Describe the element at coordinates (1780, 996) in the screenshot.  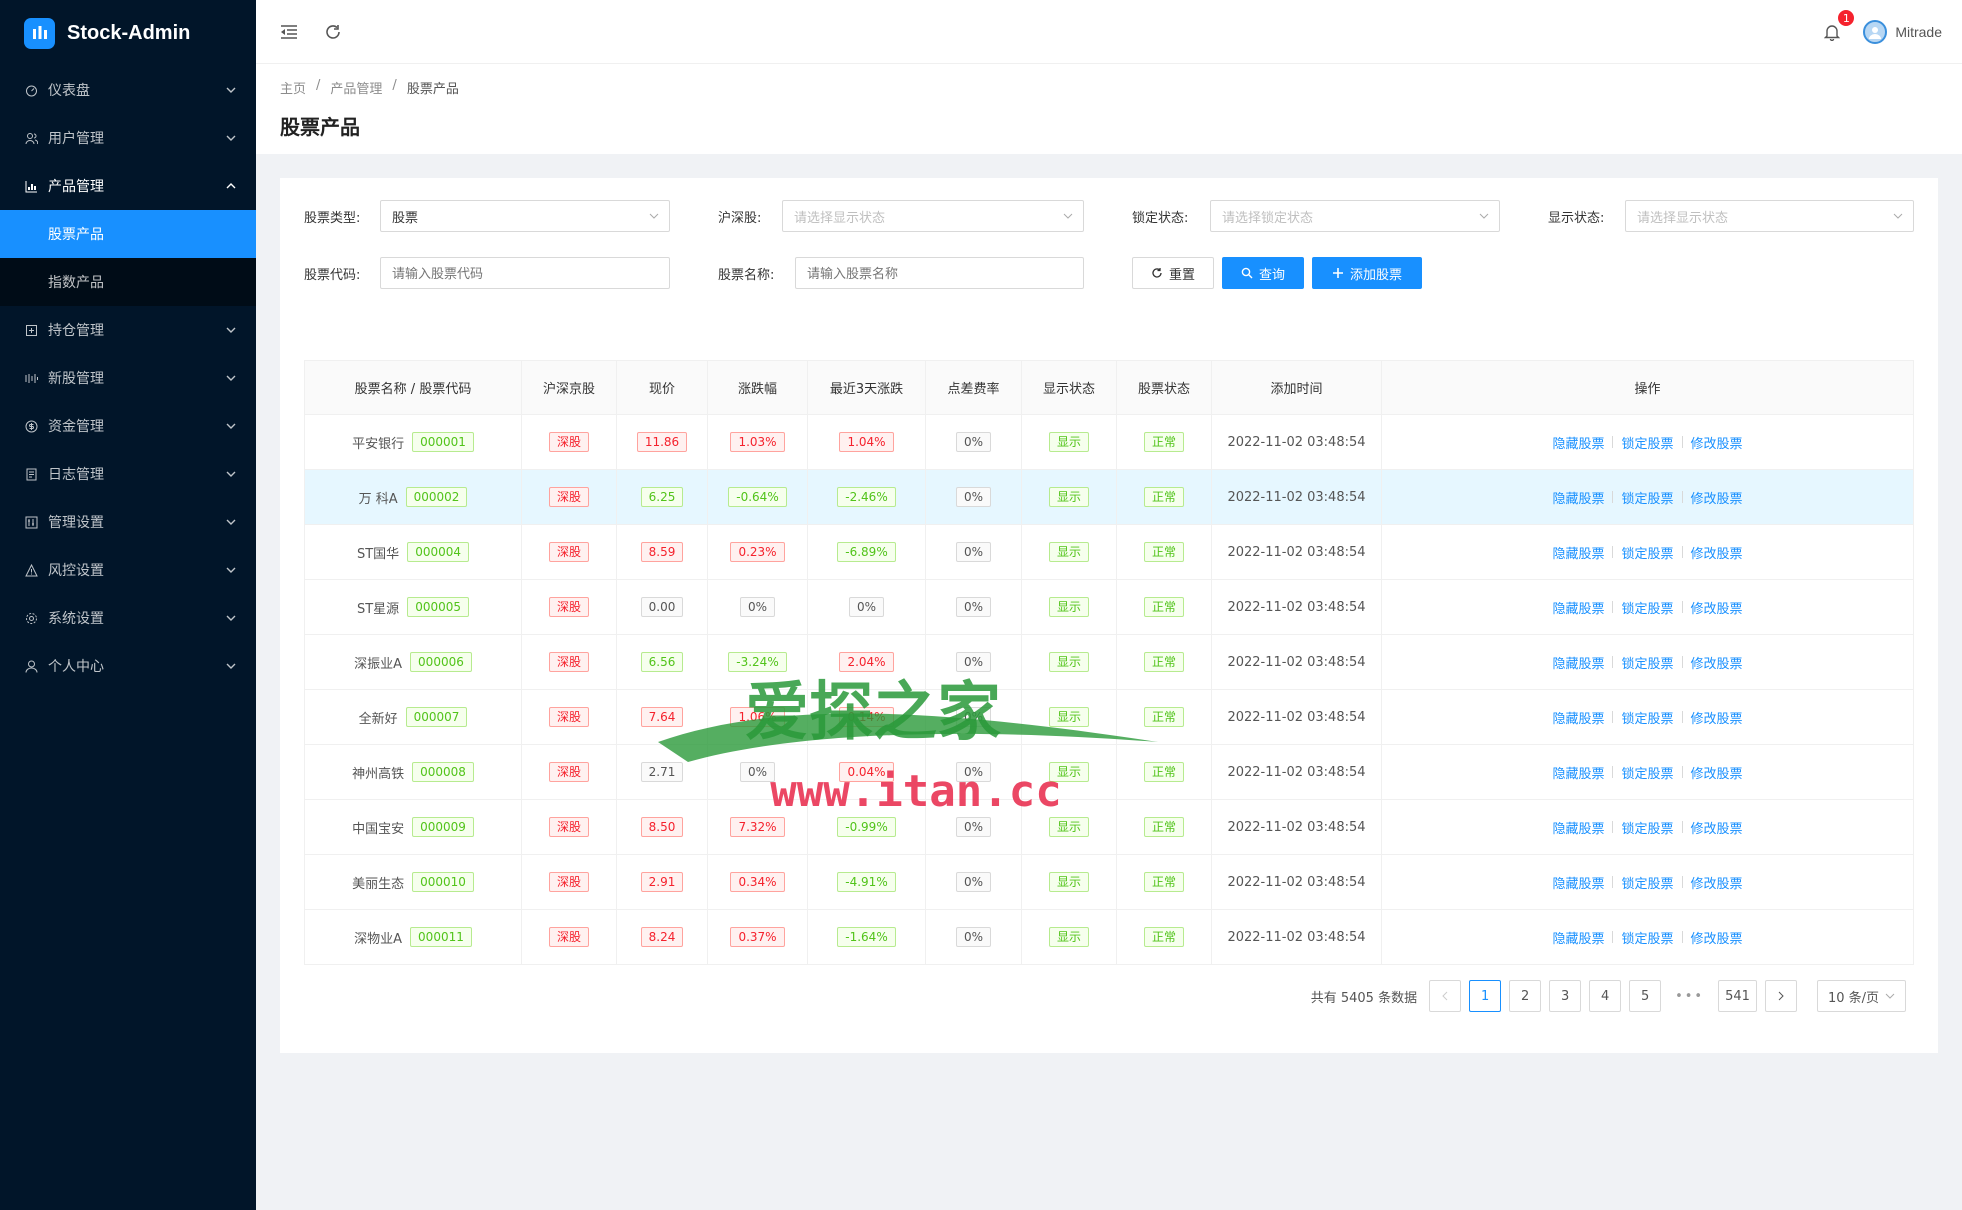
I see `next-page-button` at that location.